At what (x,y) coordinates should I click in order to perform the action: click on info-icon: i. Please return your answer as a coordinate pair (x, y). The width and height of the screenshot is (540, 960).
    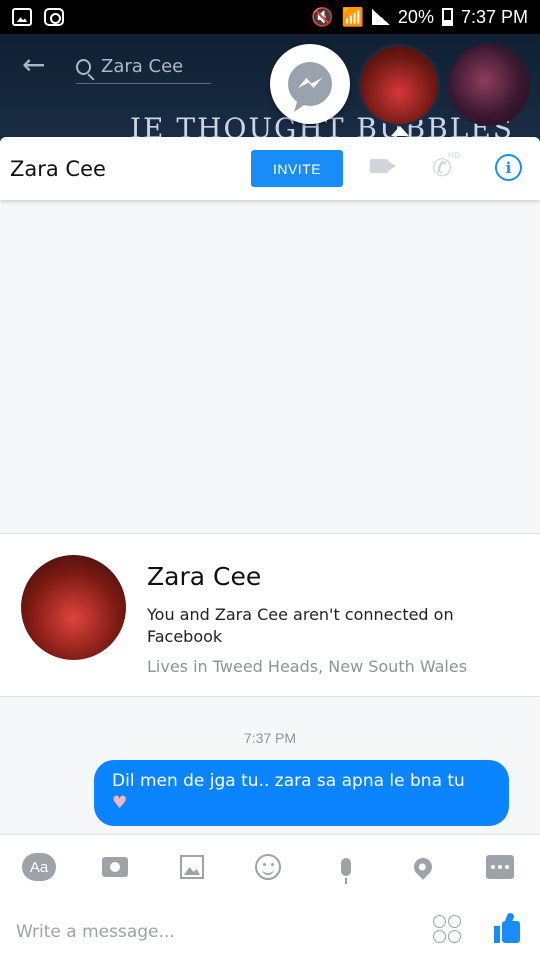
    Looking at the image, I should click on (508, 167).